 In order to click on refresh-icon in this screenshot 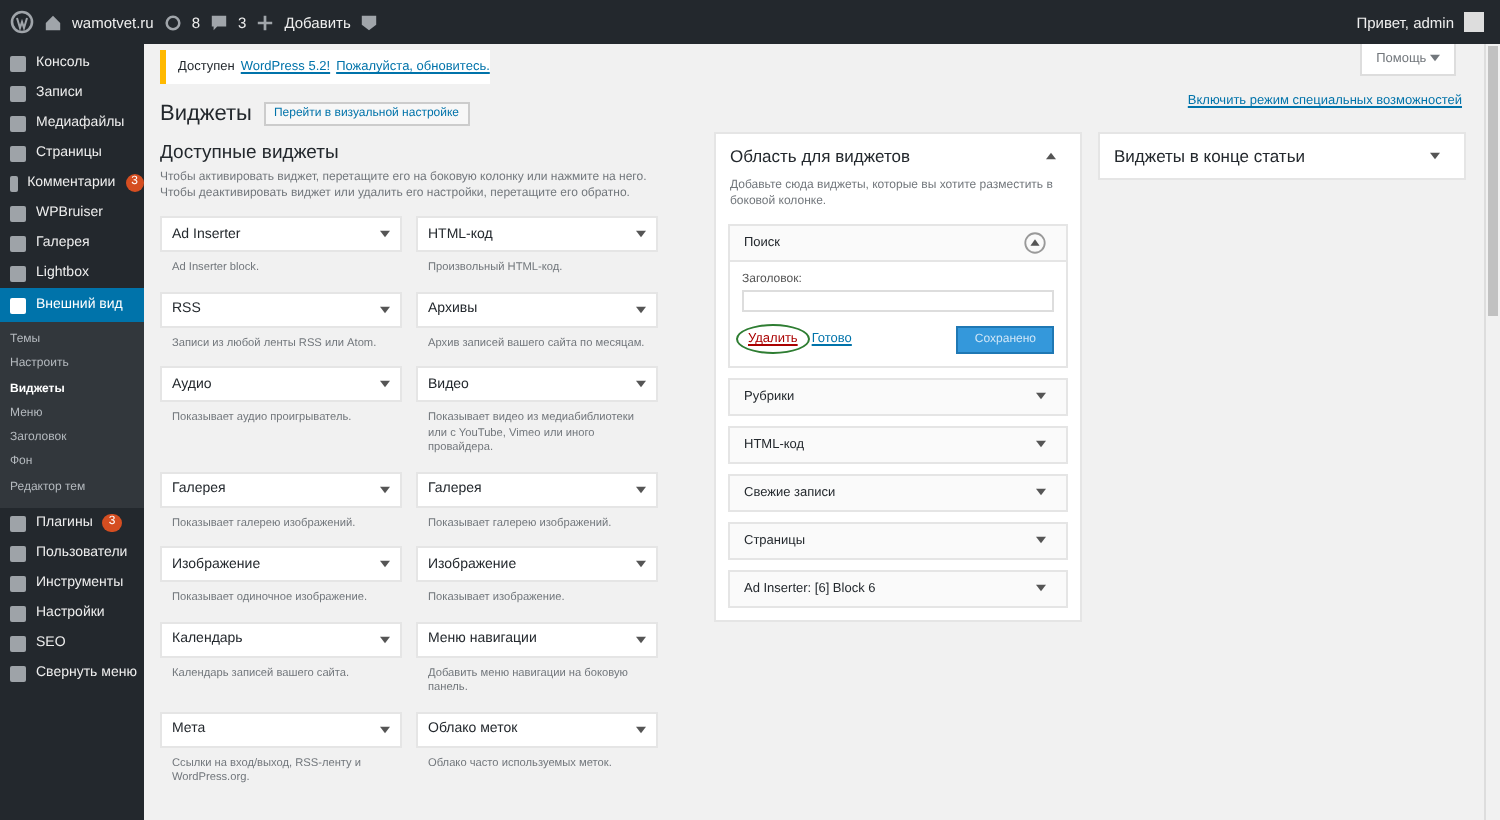, I will do `click(172, 22)`.